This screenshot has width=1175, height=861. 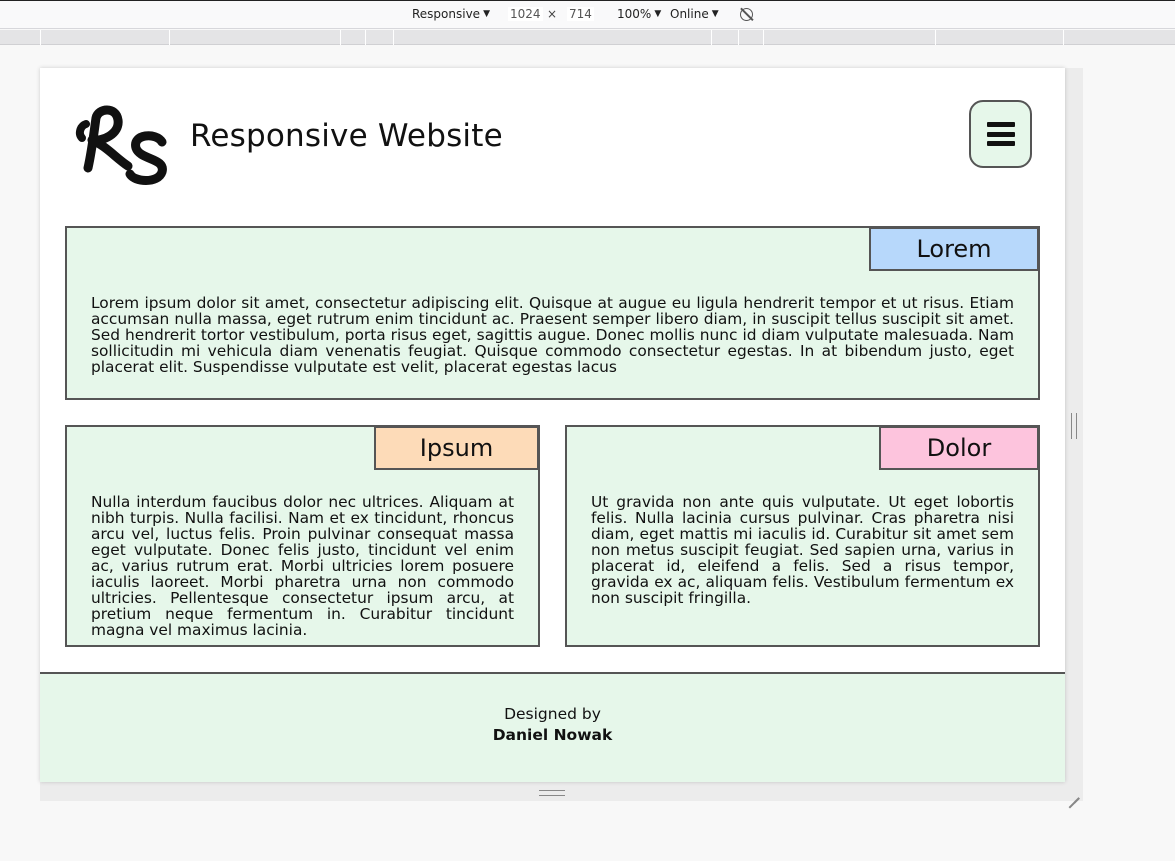 I want to click on zoom-selector: 100% ▼, so click(x=639, y=14).